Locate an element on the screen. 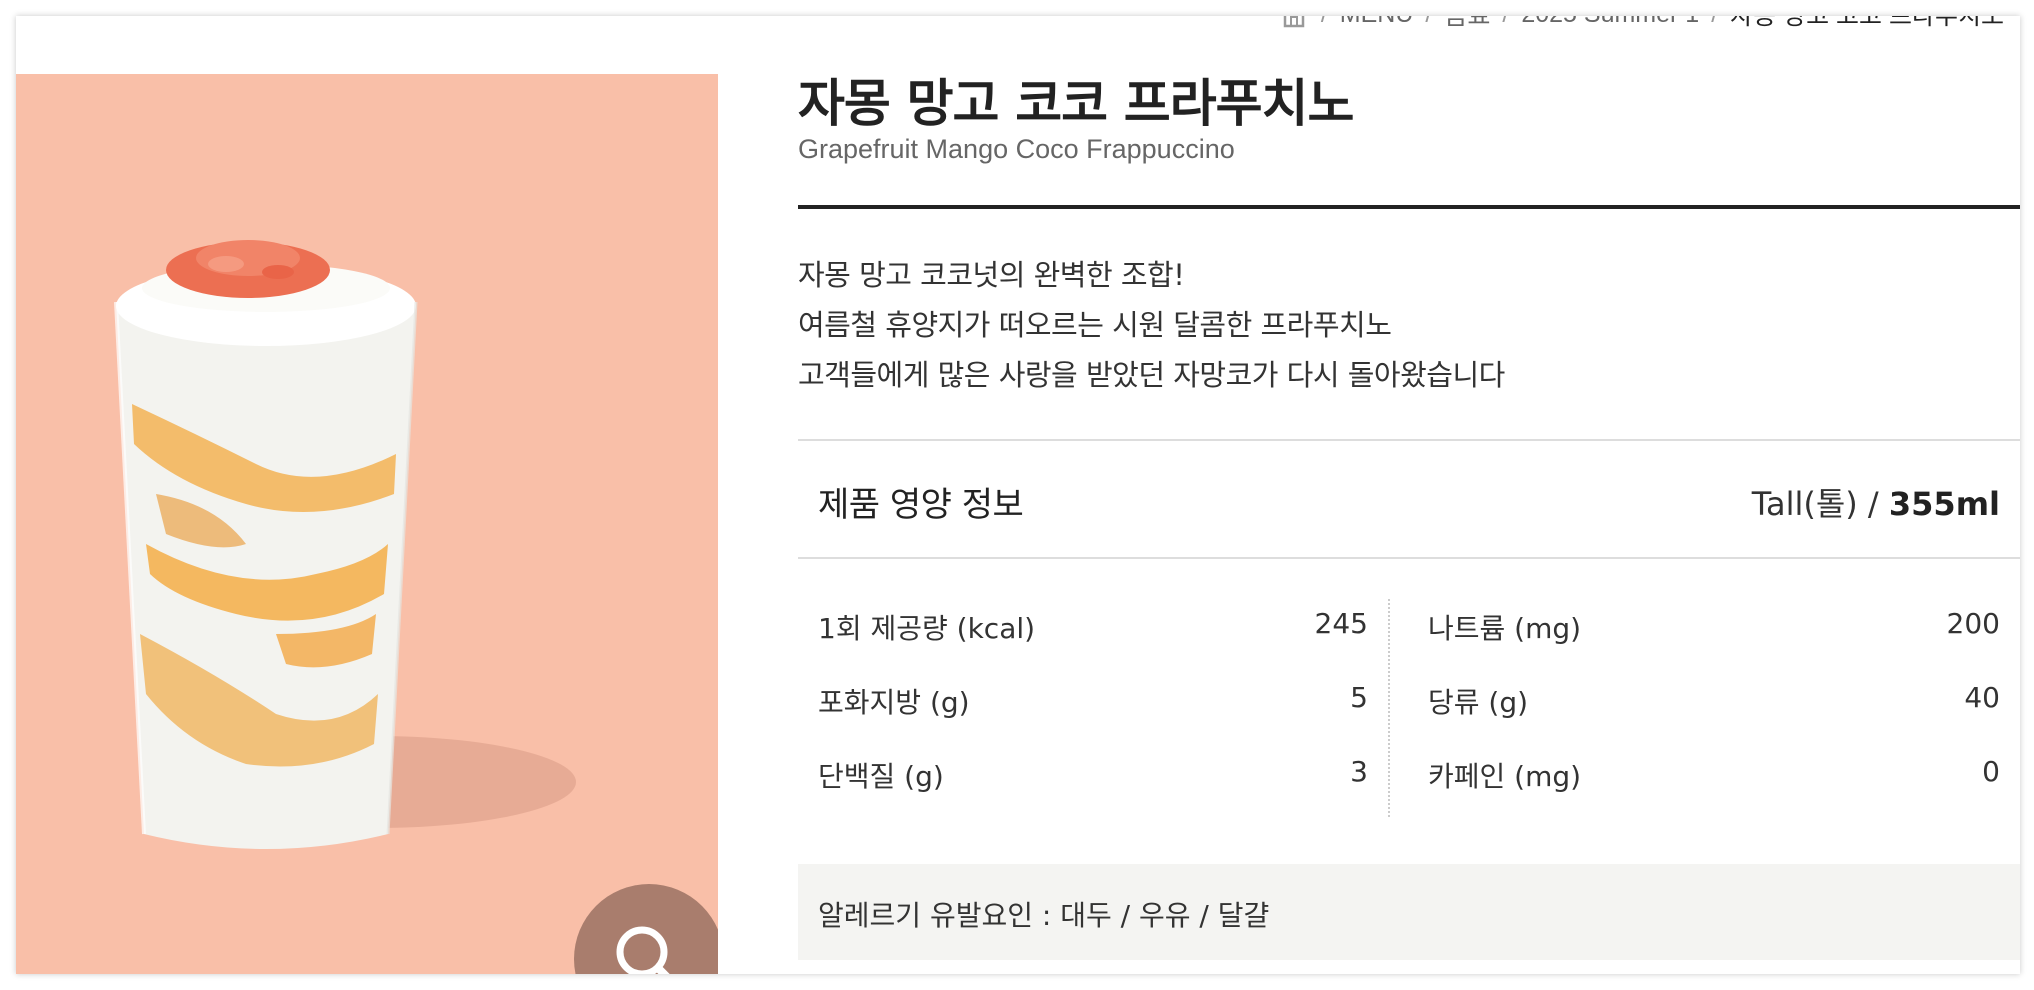  nutrition-row-protein: 단백질 (g) 3 is located at coordinates (1093, 772).